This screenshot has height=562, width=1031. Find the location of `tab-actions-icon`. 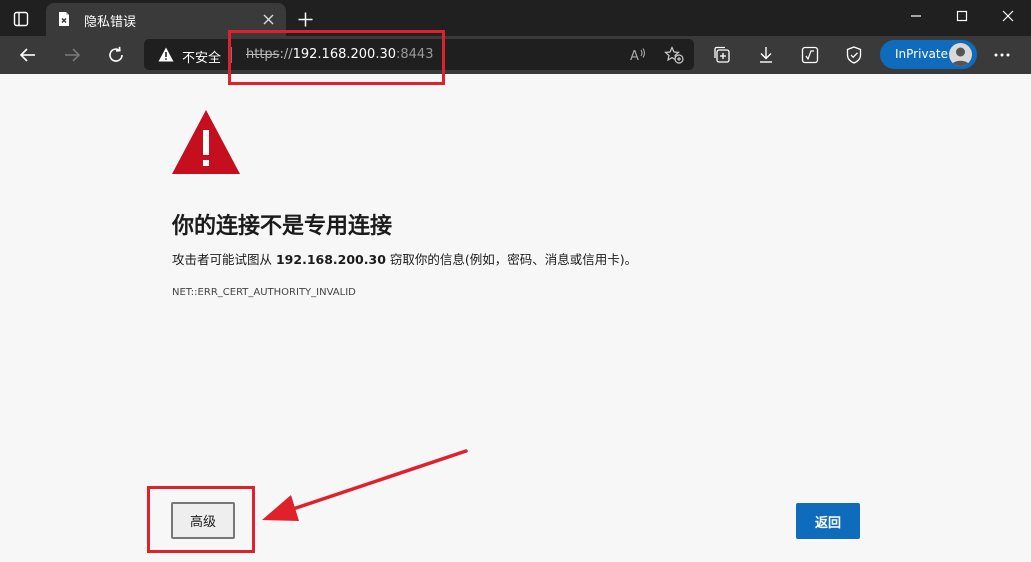

tab-actions-icon is located at coordinates (21, 19).